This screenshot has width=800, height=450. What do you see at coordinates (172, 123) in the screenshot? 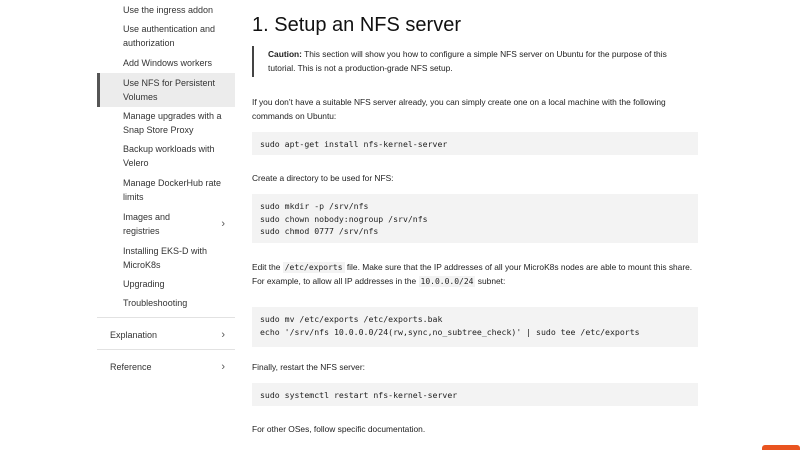
I see `sidebar-item-label: Manage upgrades with a Snap Store Proxy` at bounding box center [172, 123].